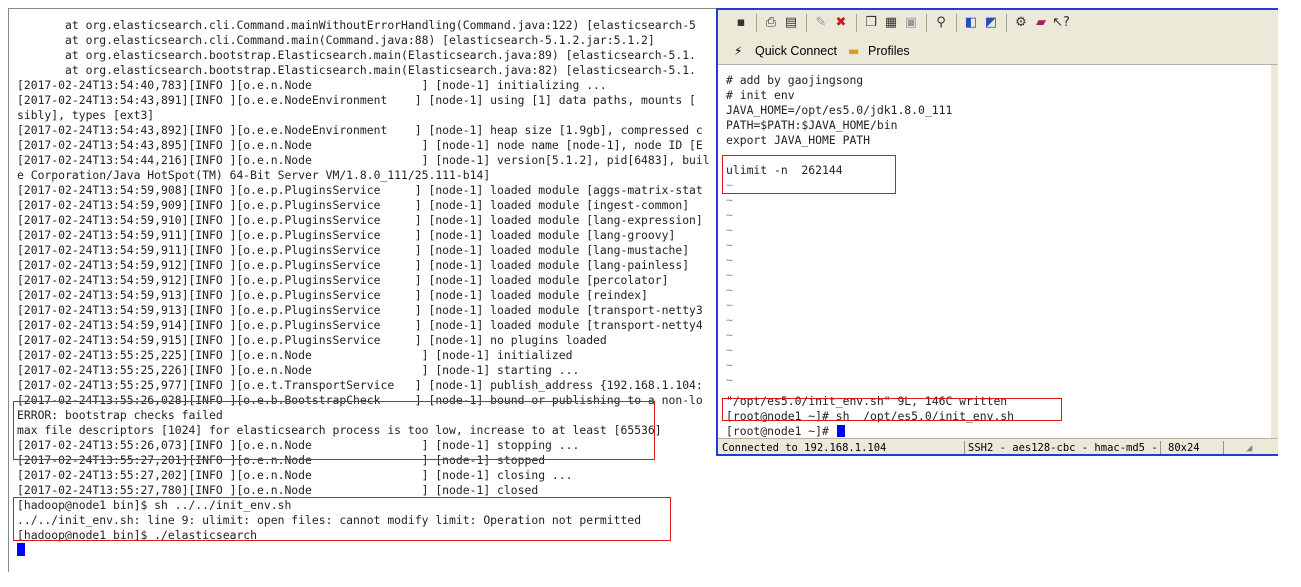  I want to click on context-help-icon: ↖?, so click(1061, 23).